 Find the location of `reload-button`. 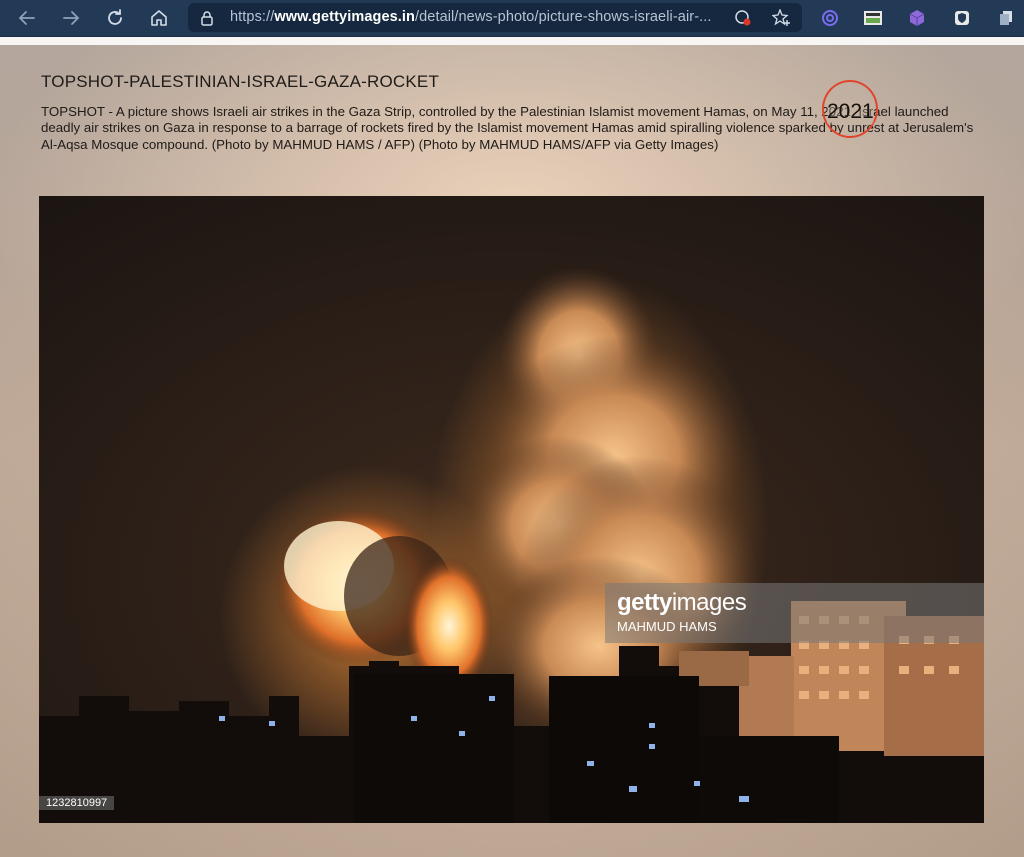

reload-button is located at coordinates (115, 18).